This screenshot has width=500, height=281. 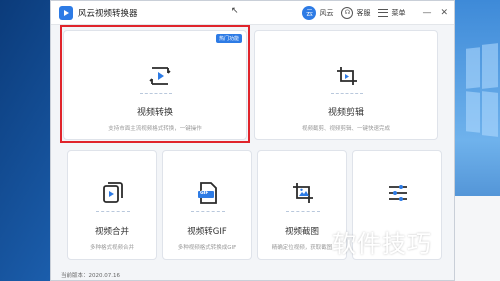 I want to click on video-to-gif-card: GIF 视频转GIF 多种视频格式转换成GIF, so click(x=207, y=205).